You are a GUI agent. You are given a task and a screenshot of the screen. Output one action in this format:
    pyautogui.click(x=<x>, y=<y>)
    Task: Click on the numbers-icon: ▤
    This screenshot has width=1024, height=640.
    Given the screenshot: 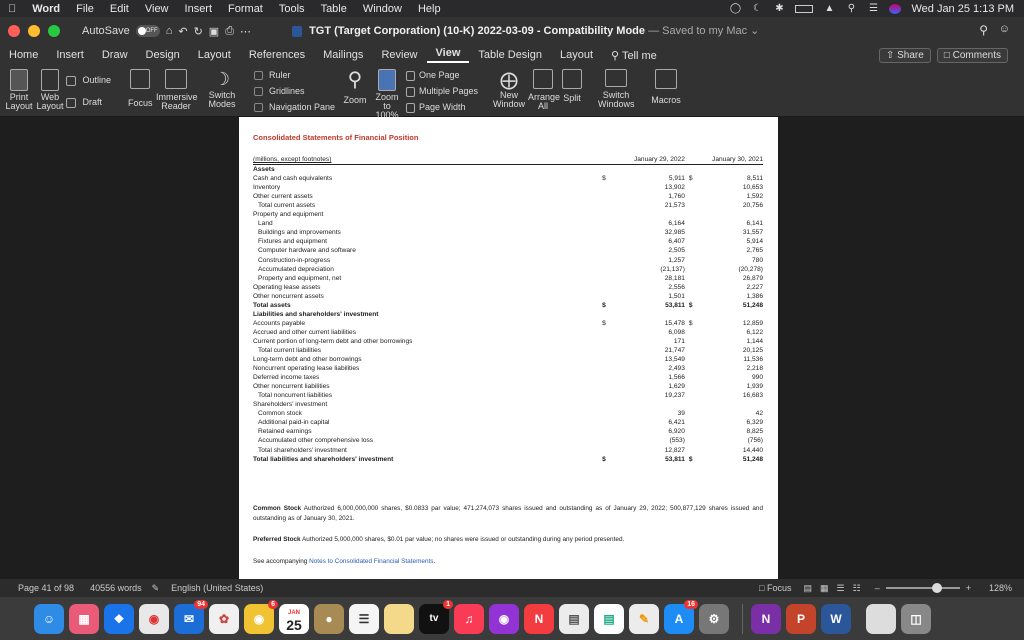 What is the action you would take?
    pyautogui.click(x=609, y=618)
    